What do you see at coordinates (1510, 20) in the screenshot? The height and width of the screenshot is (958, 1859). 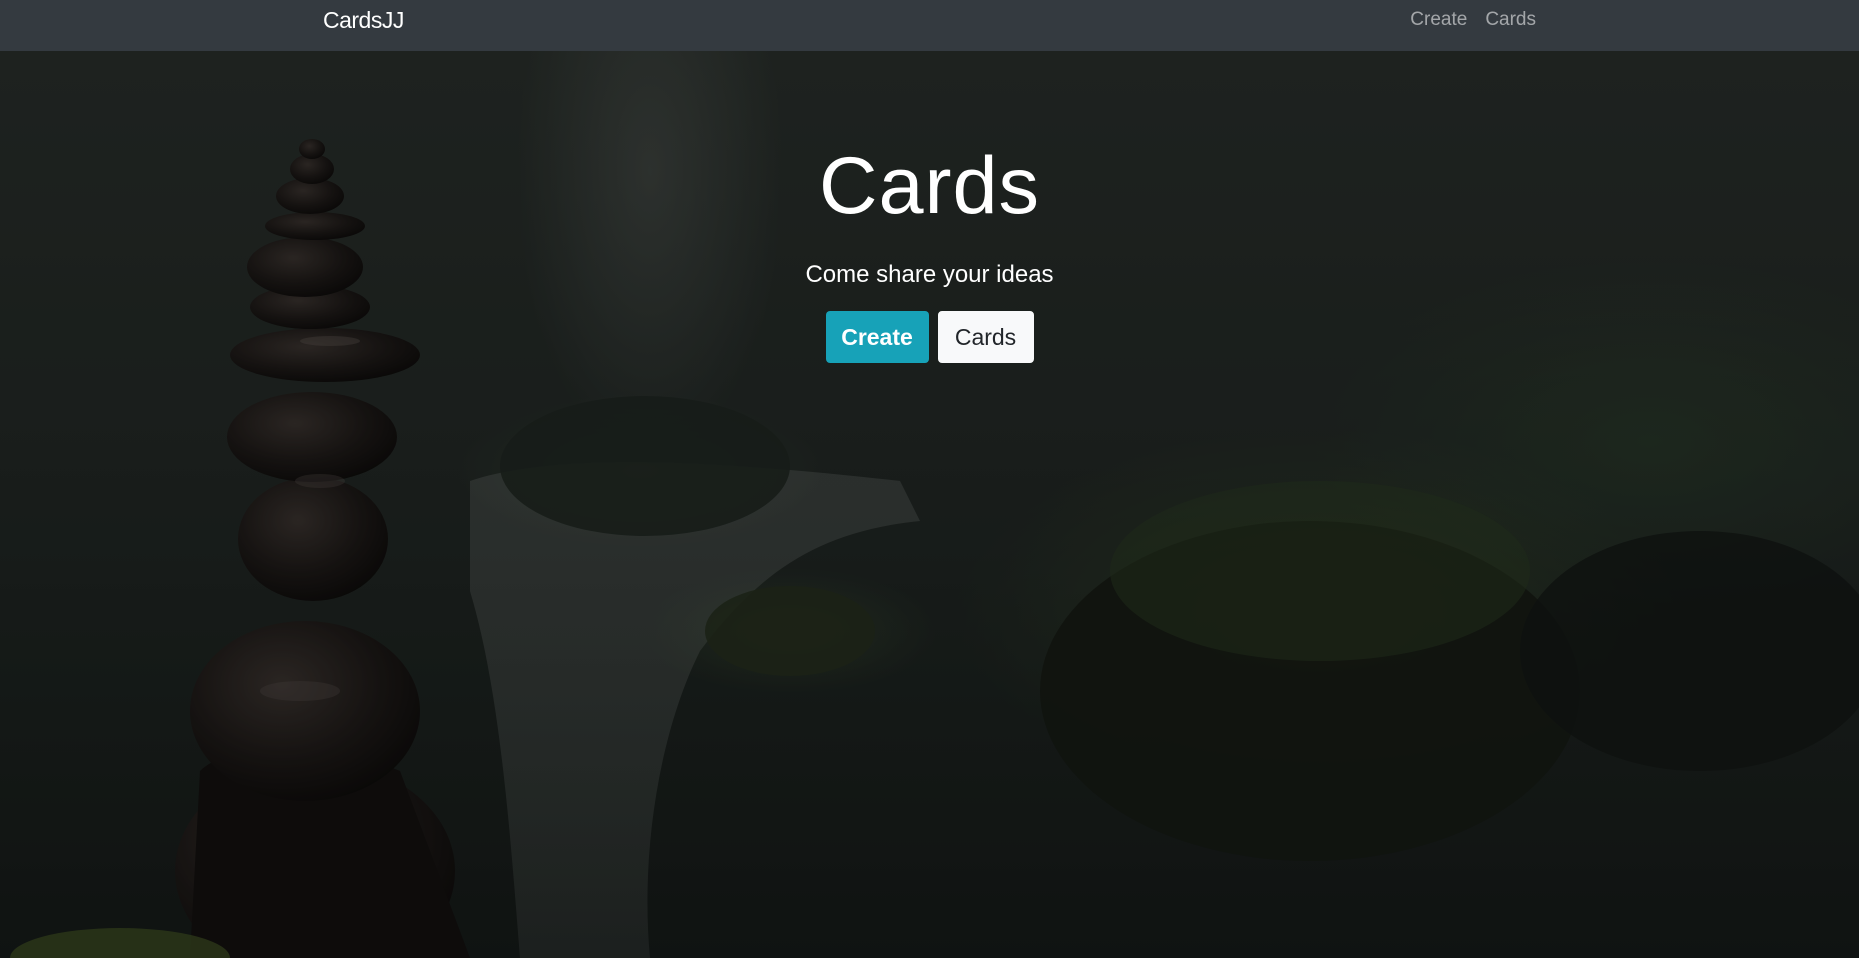 I see `nav-cards-link: Cards` at bounding box center [1510, 20].